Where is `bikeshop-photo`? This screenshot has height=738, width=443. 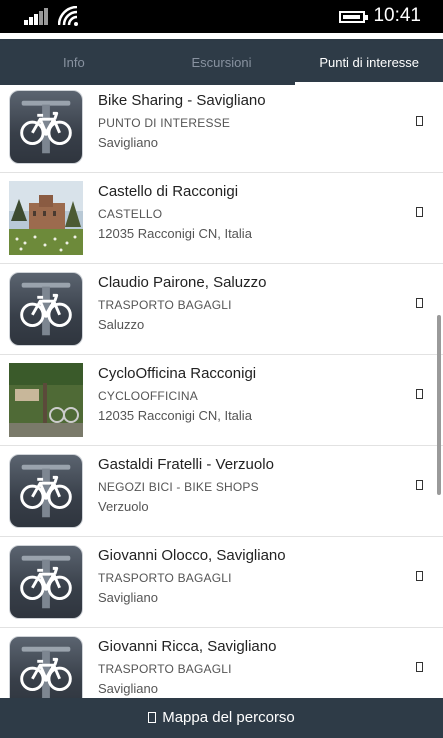
bikeshop-photo is located at coordinates (46, 400).